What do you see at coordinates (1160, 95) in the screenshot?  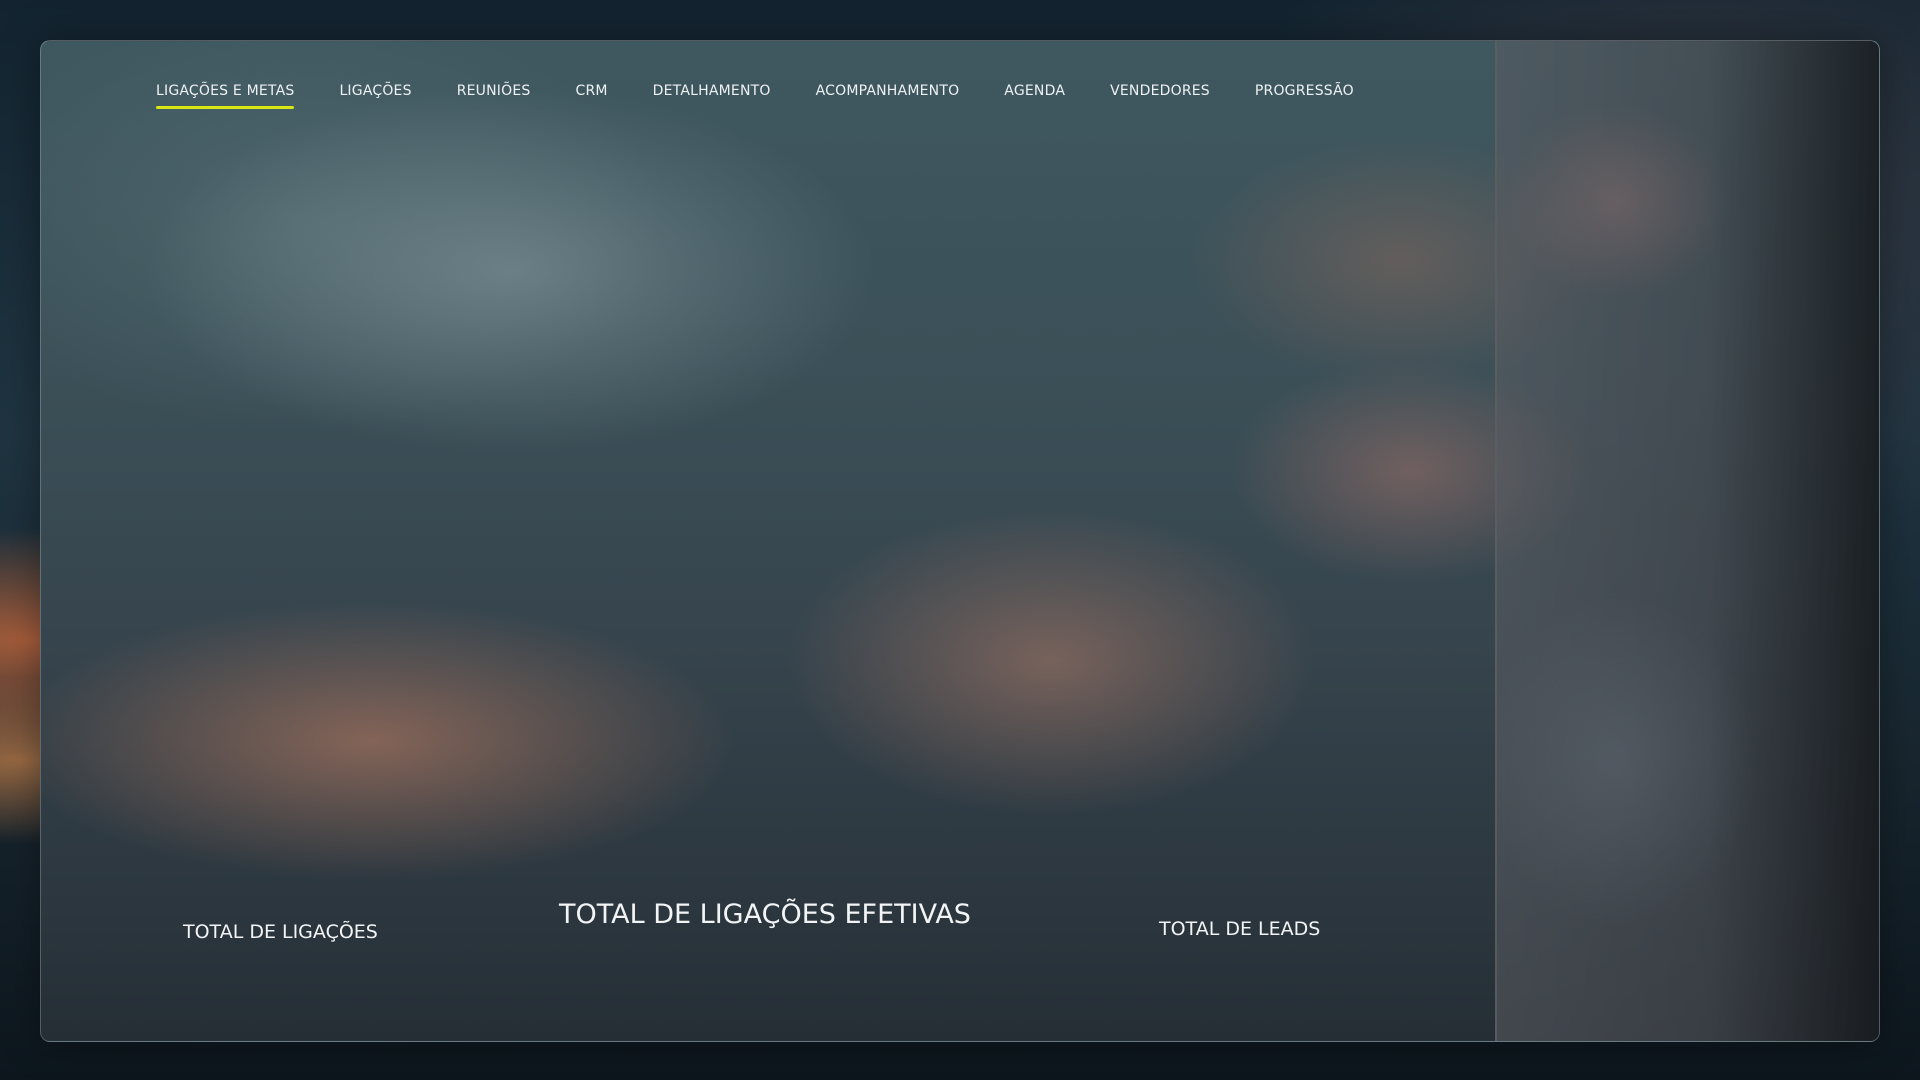 I see `tab-vendedores: VENDEDORES` at bounding box center [1160, 95].